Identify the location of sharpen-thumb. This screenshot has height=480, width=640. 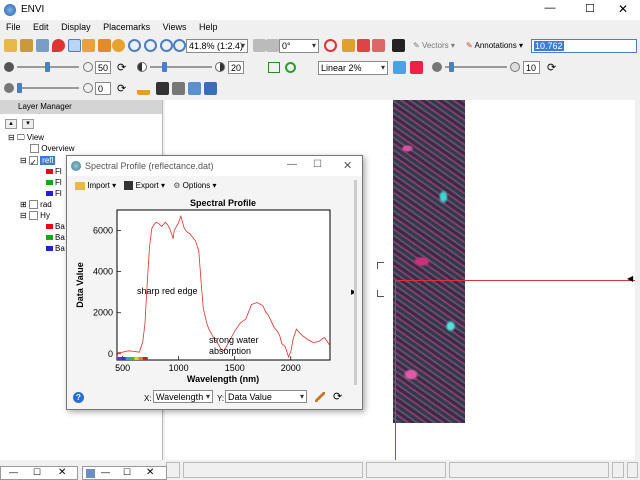
(451, 67).